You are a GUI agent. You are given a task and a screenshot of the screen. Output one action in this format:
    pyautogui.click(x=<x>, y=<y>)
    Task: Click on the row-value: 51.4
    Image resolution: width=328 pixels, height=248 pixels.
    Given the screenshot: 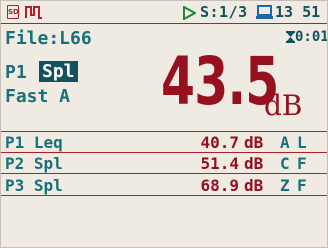 What is the action you would take?
    pyautogui.click(x=219, y=163)
    